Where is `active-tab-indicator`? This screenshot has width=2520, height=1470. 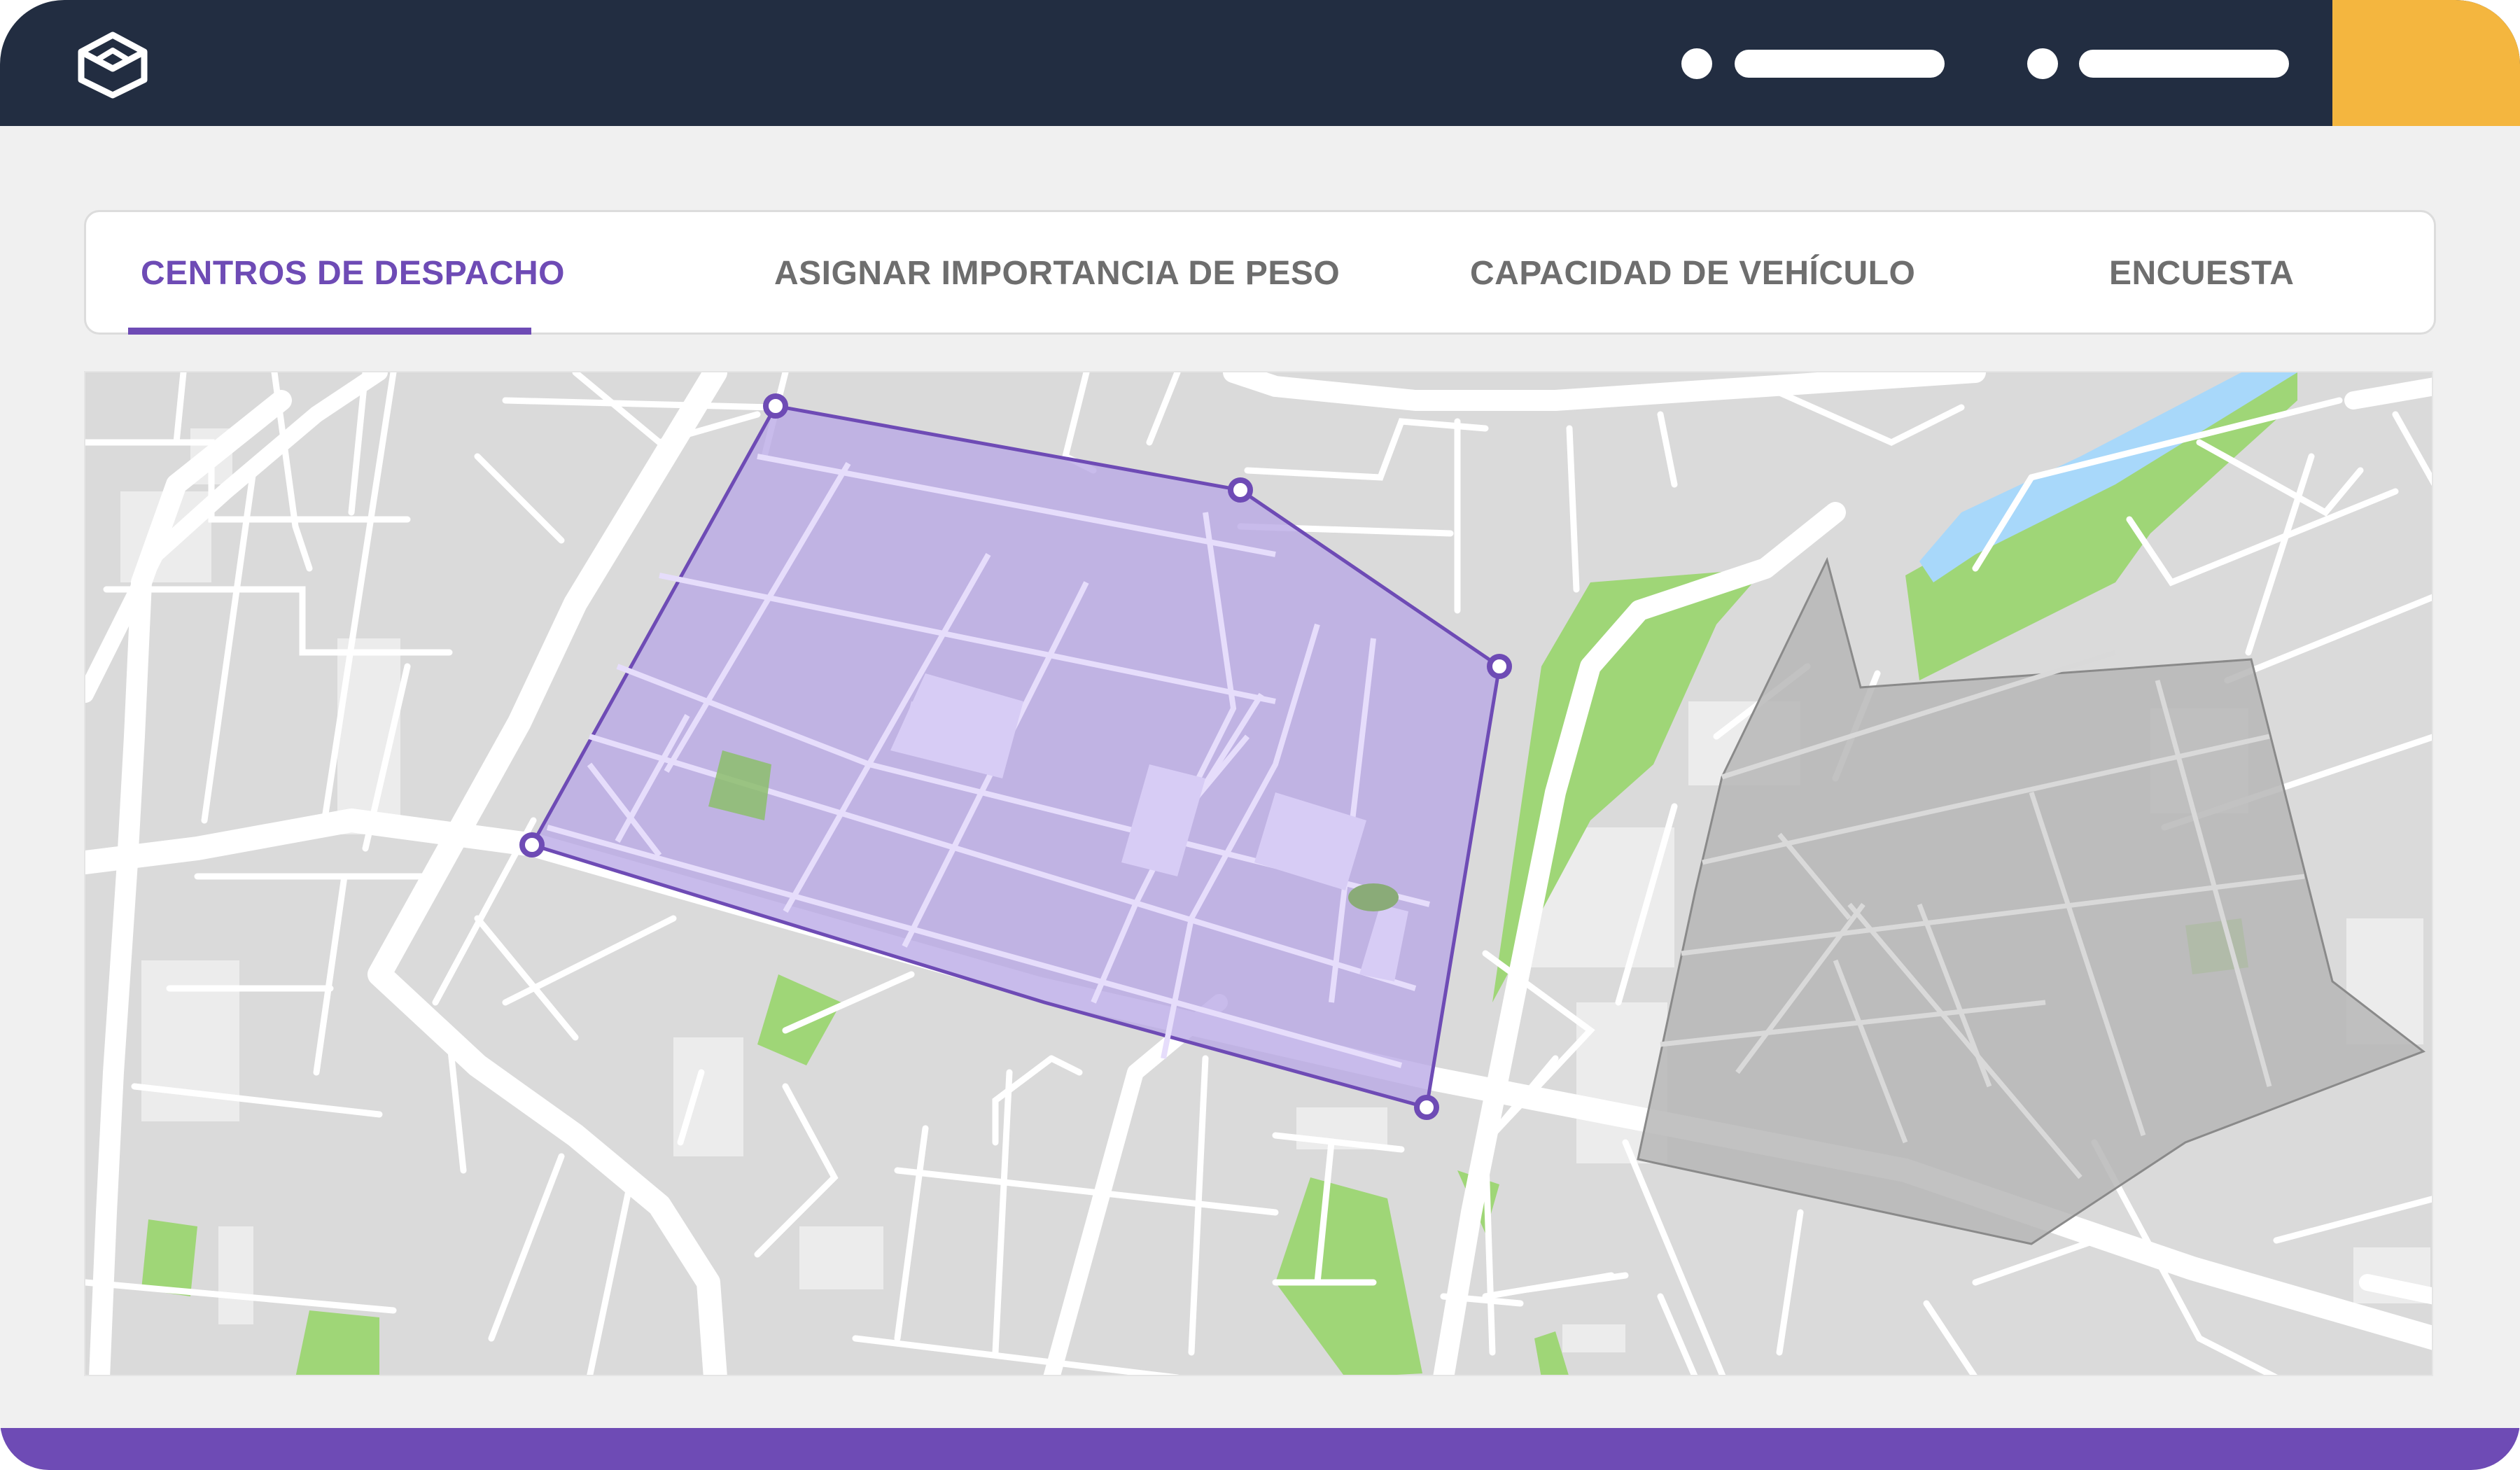
active-tab-indicator is located at coordinates (329, 331).